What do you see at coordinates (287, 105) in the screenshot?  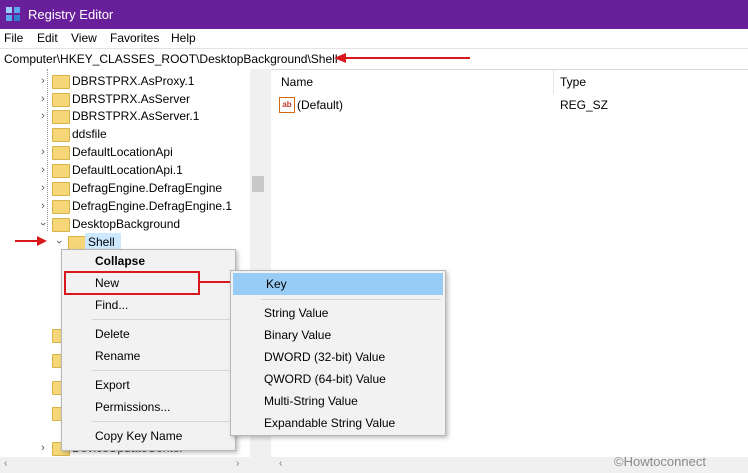 I see `string-value-icon: ab` at bounding box center [287, 105].